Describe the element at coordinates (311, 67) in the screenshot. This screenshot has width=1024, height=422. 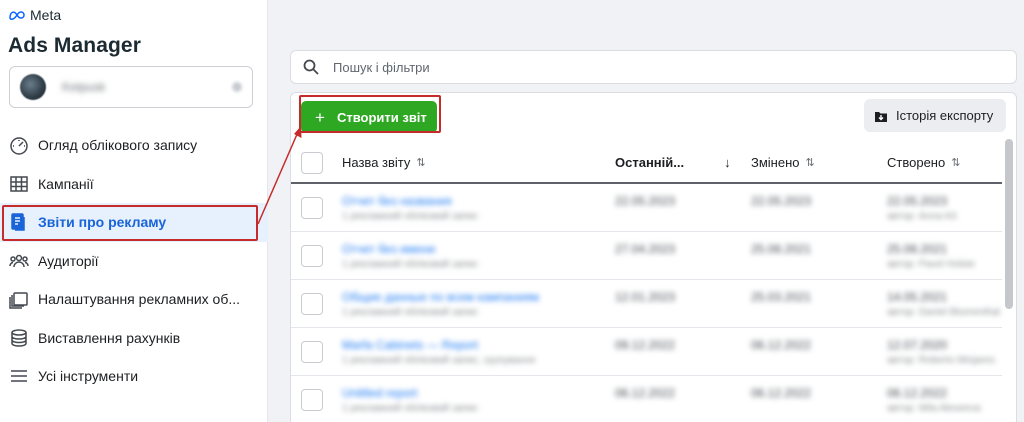
I see `search-icon` at that location.